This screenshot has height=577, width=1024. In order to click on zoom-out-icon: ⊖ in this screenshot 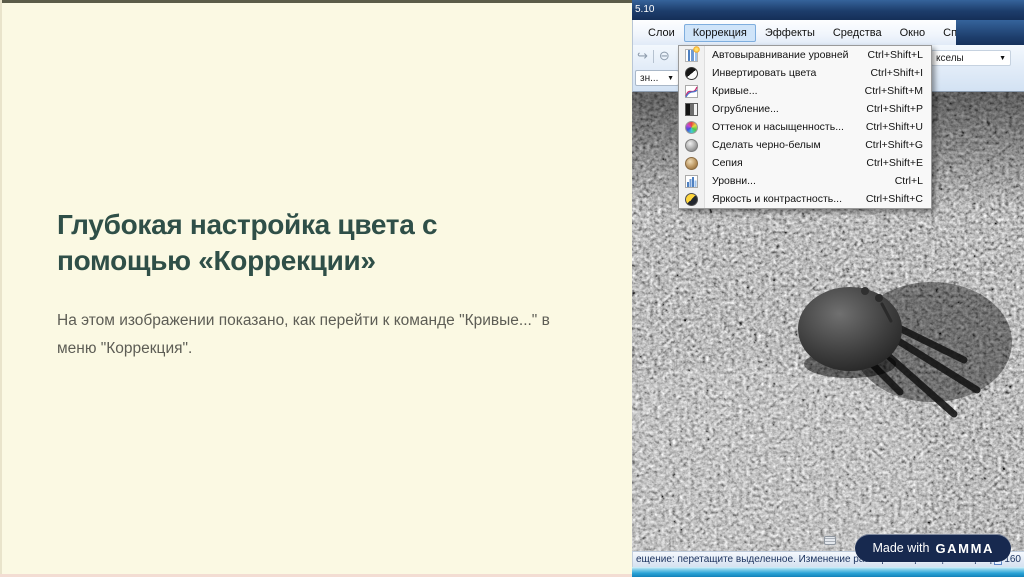, I will do `click(664, 56)`.